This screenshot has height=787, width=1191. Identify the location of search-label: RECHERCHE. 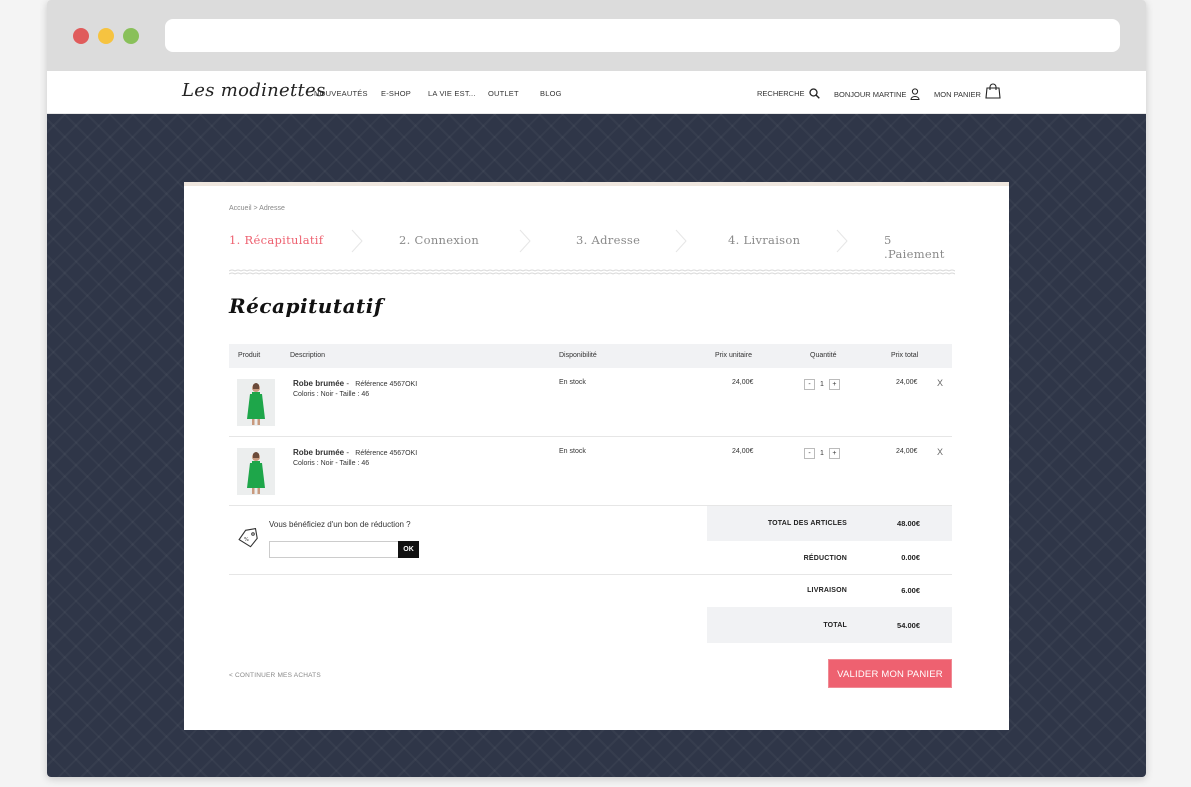
(781, 93).